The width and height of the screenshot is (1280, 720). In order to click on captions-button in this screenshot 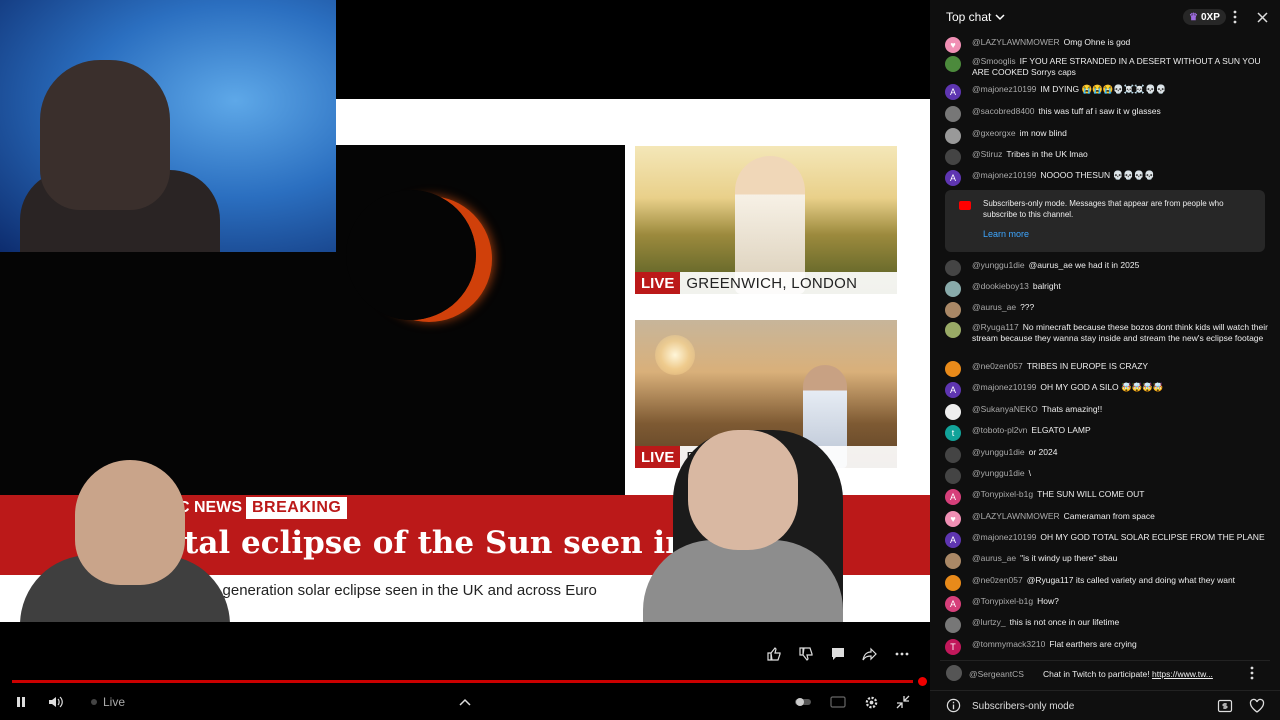, I will do `click(838, 702)`.